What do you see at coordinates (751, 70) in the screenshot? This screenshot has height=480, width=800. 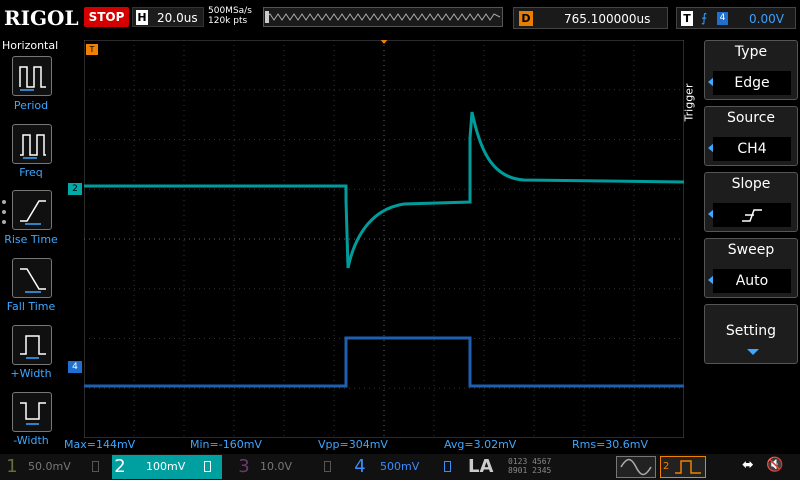 I see `menu-type: Type Edge` at bounding box center [751, 70].